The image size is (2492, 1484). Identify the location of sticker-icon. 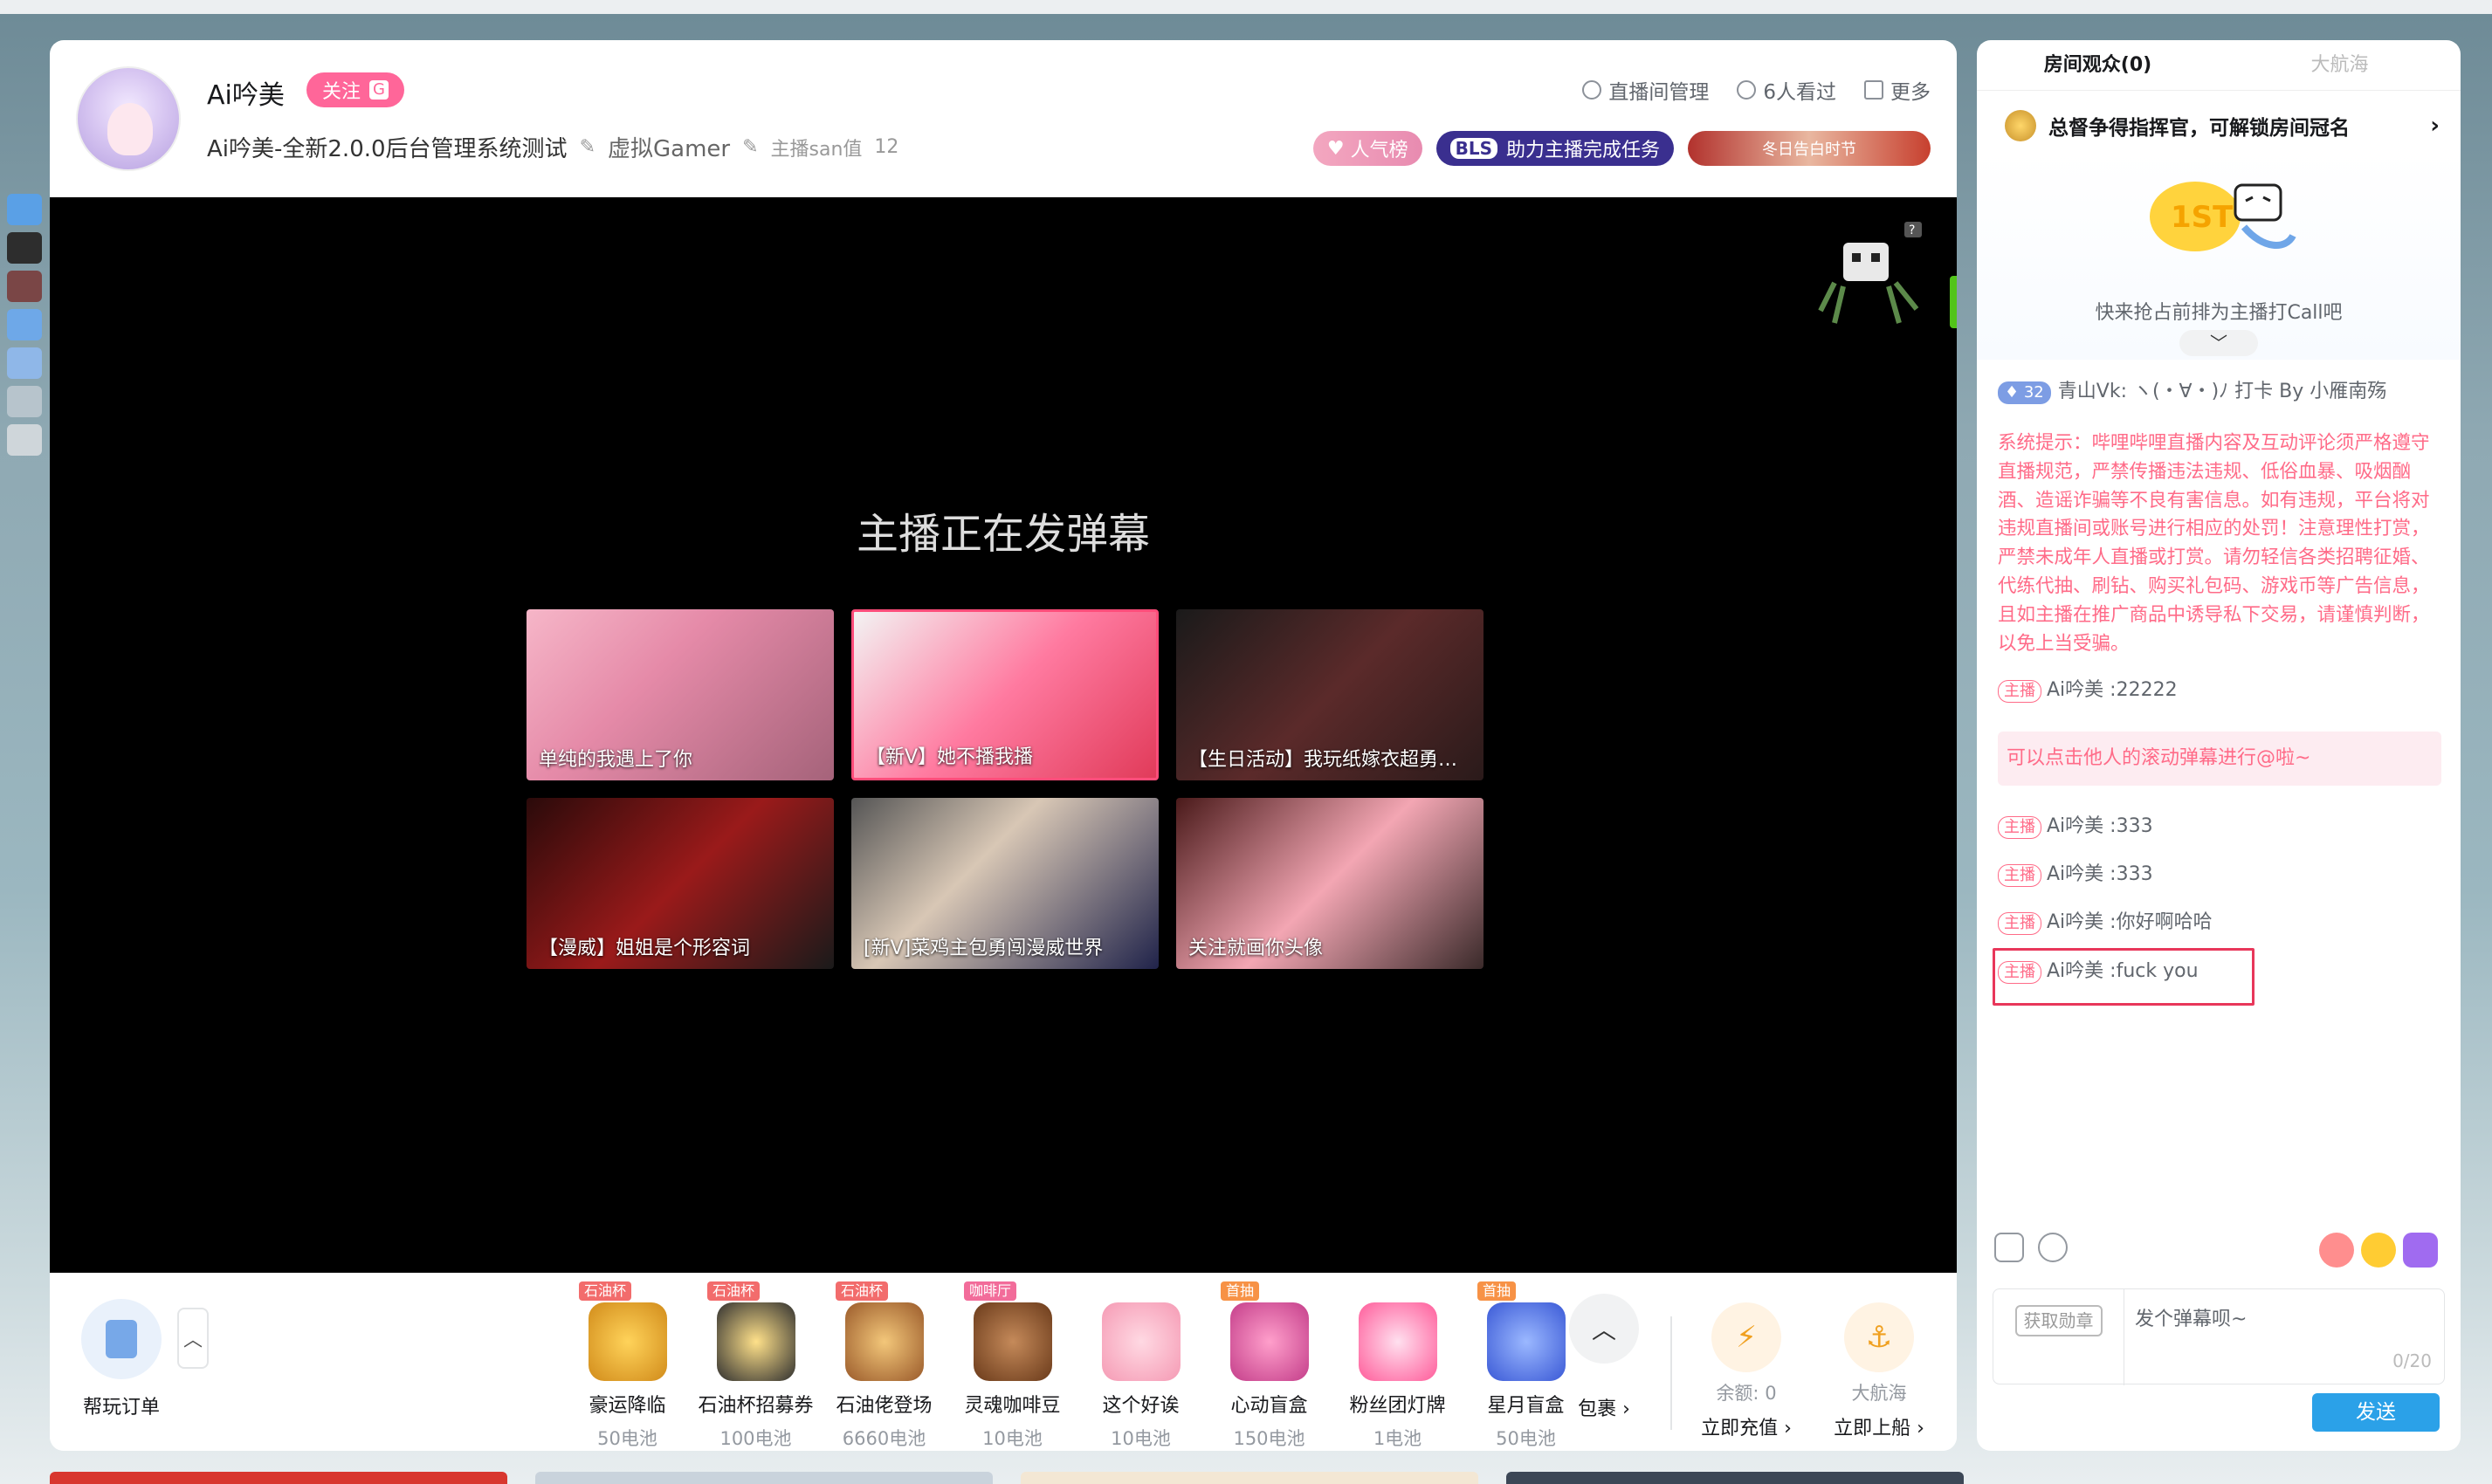
(2053, 1248).